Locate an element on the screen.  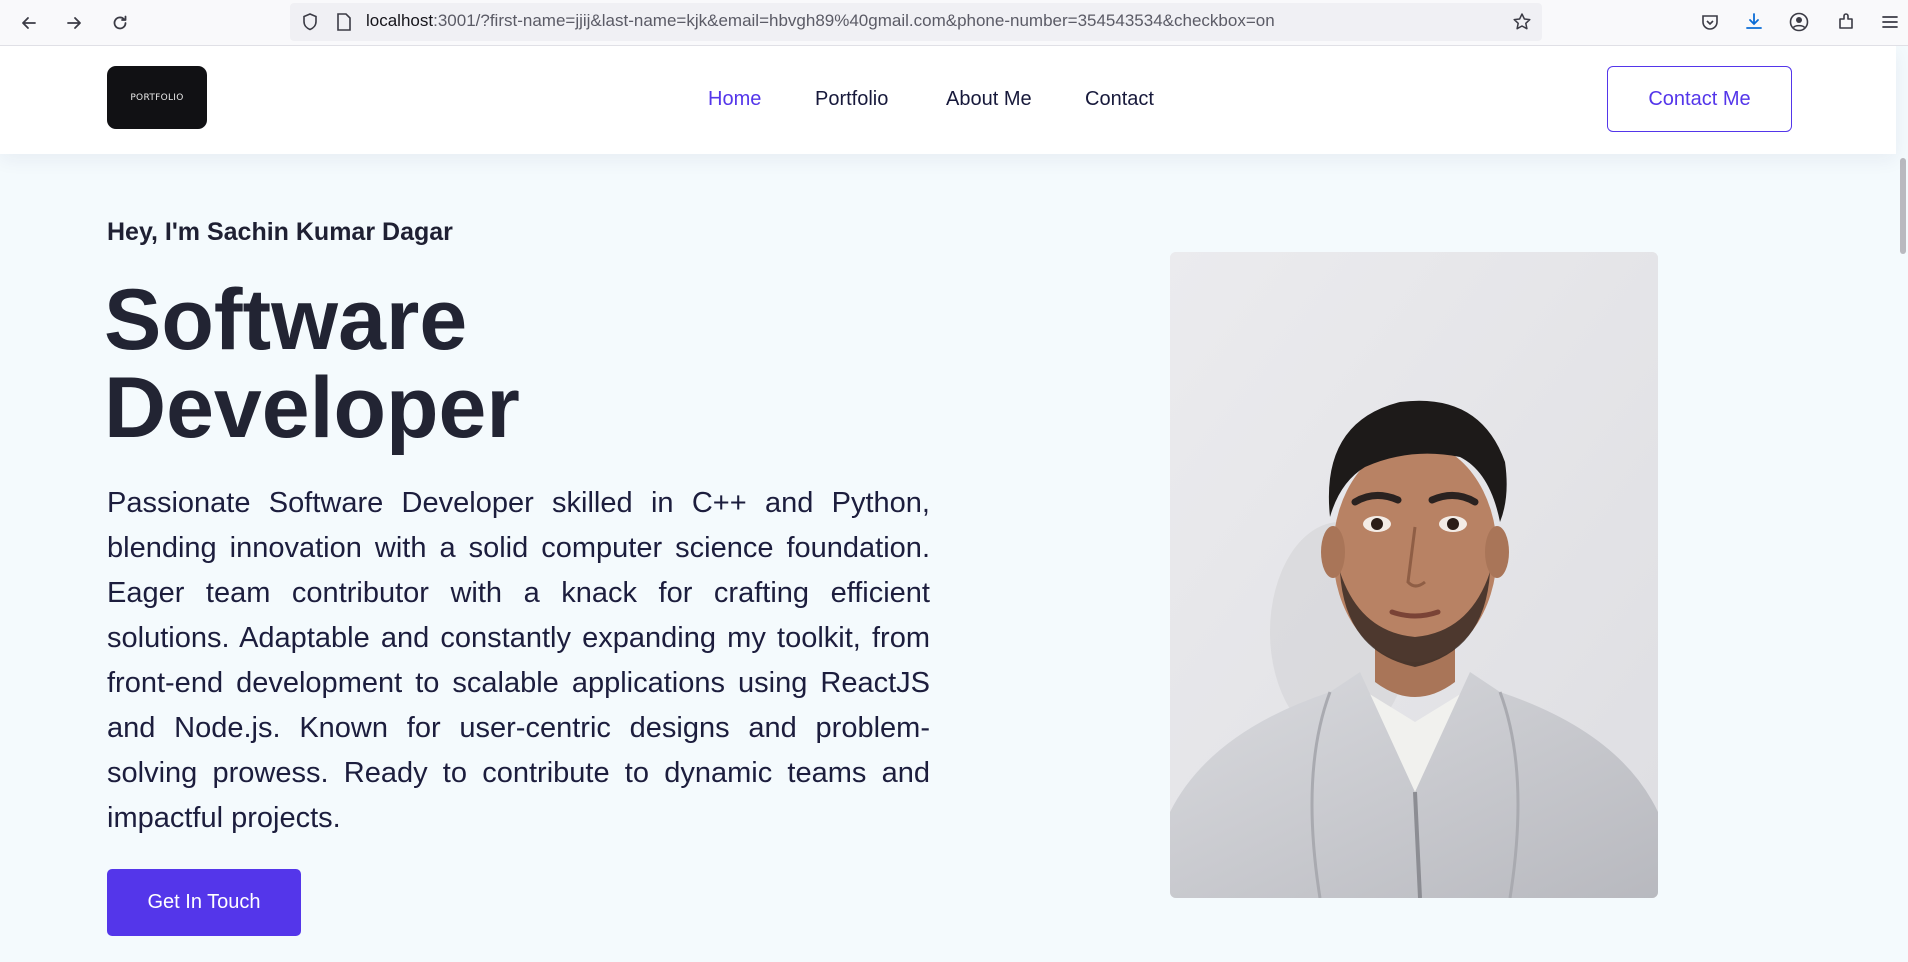
nav-portfolio: Portfolio is located at coordinates (851, 99).